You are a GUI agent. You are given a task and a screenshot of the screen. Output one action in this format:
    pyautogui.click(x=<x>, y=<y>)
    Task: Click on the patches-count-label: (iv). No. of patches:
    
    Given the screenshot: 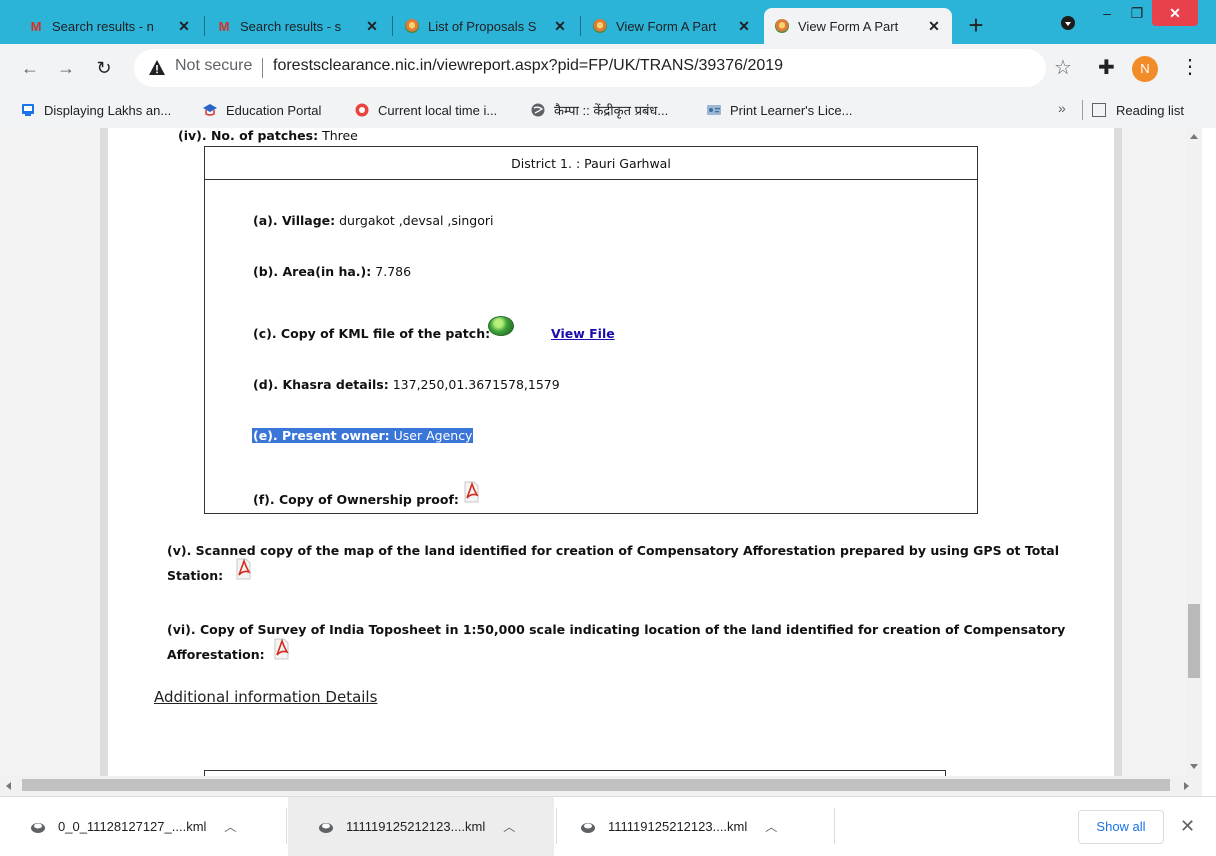 What is the action you would take?
    pyautogui.click(x=248, y=135)
    